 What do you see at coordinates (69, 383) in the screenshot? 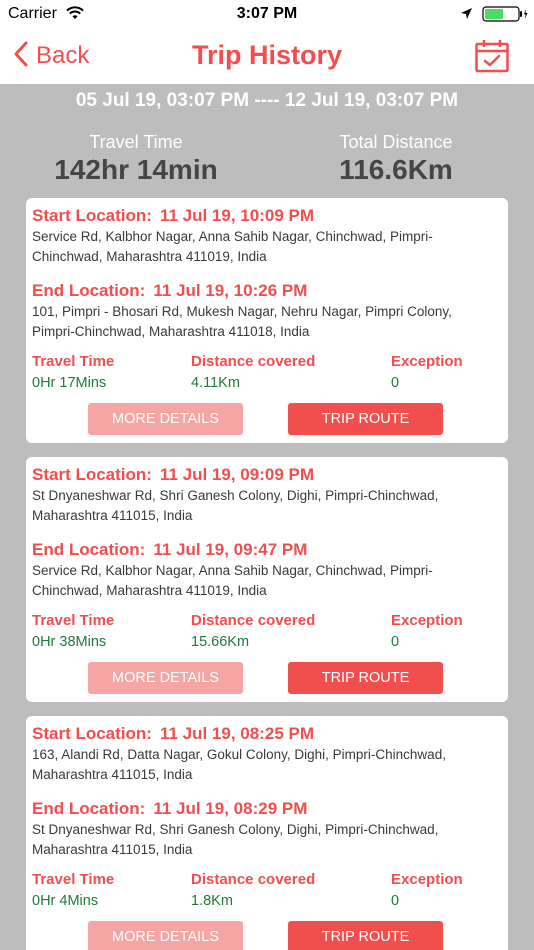
I see `travel-time-value: 0Hr 17Mins` at bounding box center [69, 383].